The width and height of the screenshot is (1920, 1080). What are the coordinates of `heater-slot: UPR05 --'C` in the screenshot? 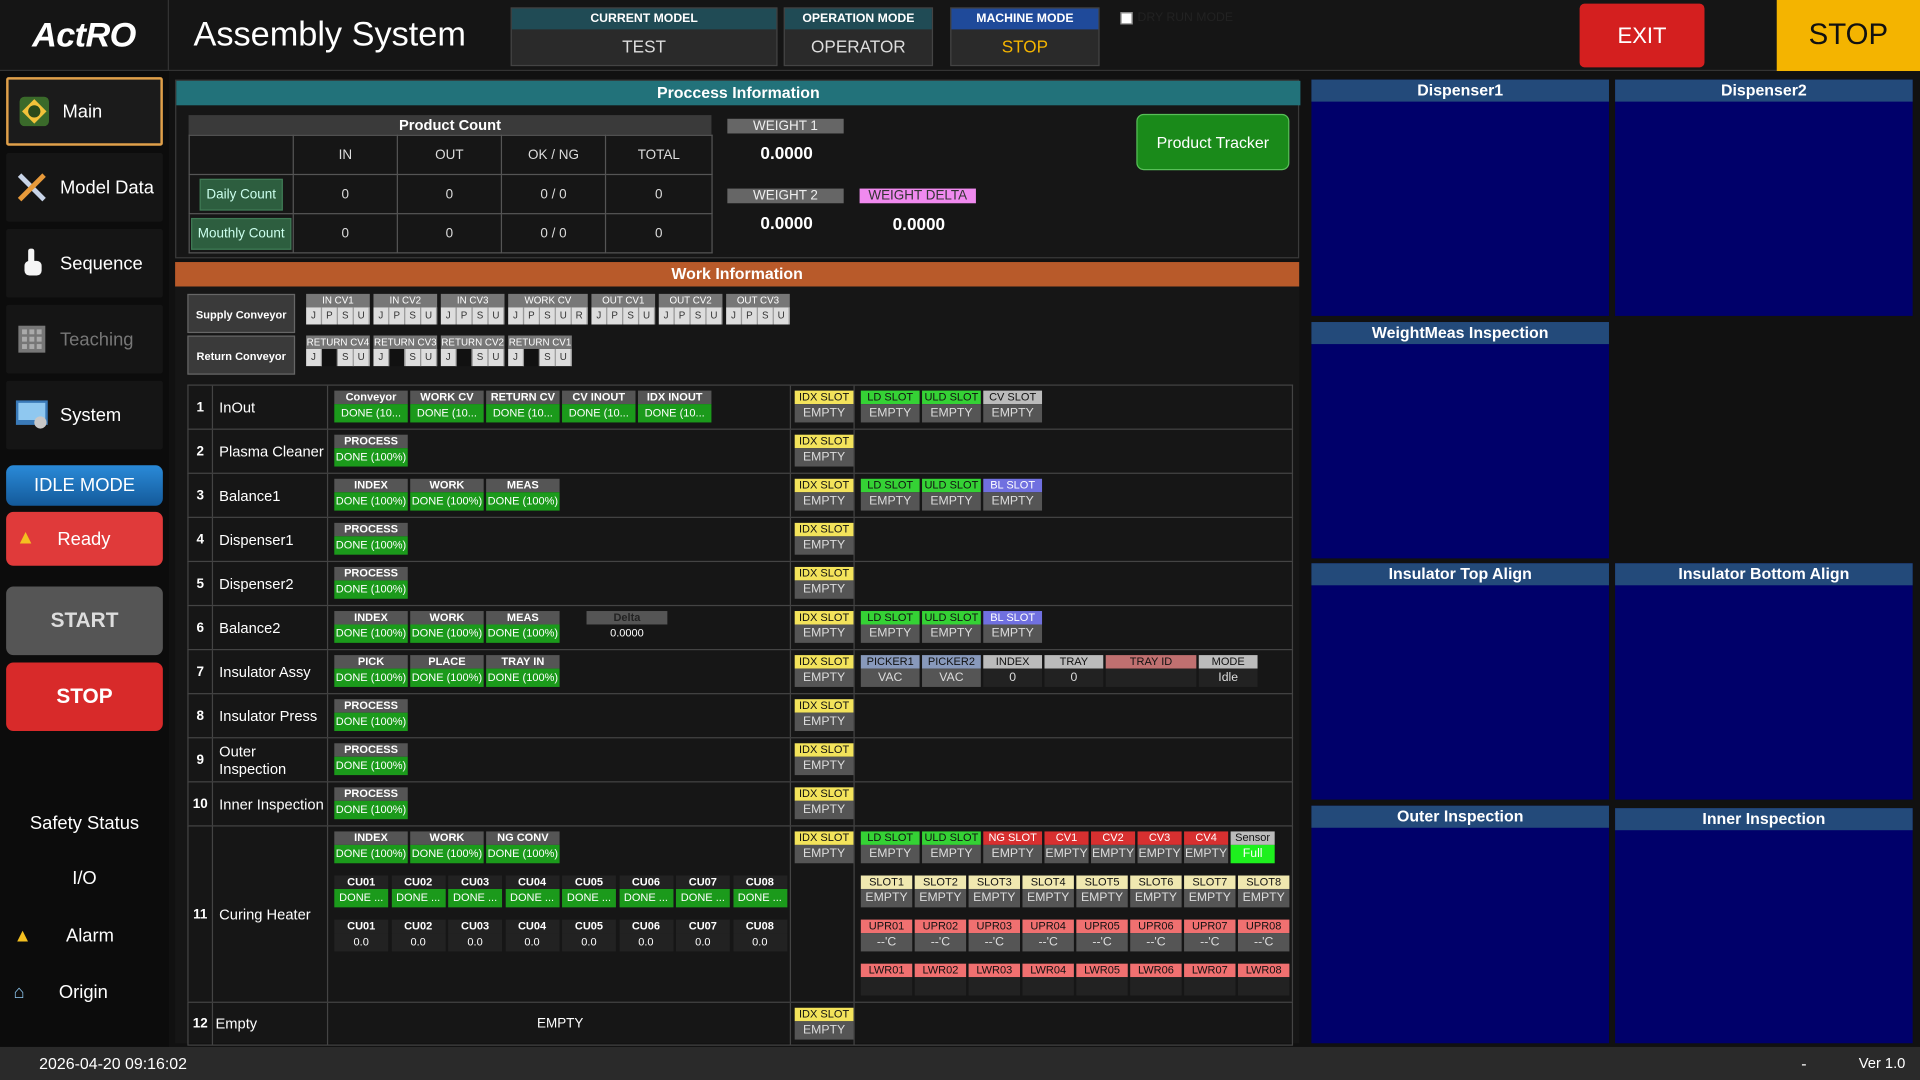 It's located at (1102, 935).